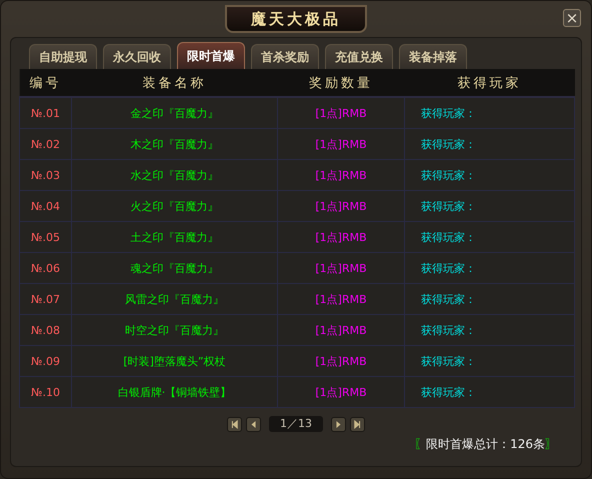 This screenshot has height=479, width=592. Describe the element at coordinates (572, 18) in the screenshot. I see `close-button: ×` at that location.